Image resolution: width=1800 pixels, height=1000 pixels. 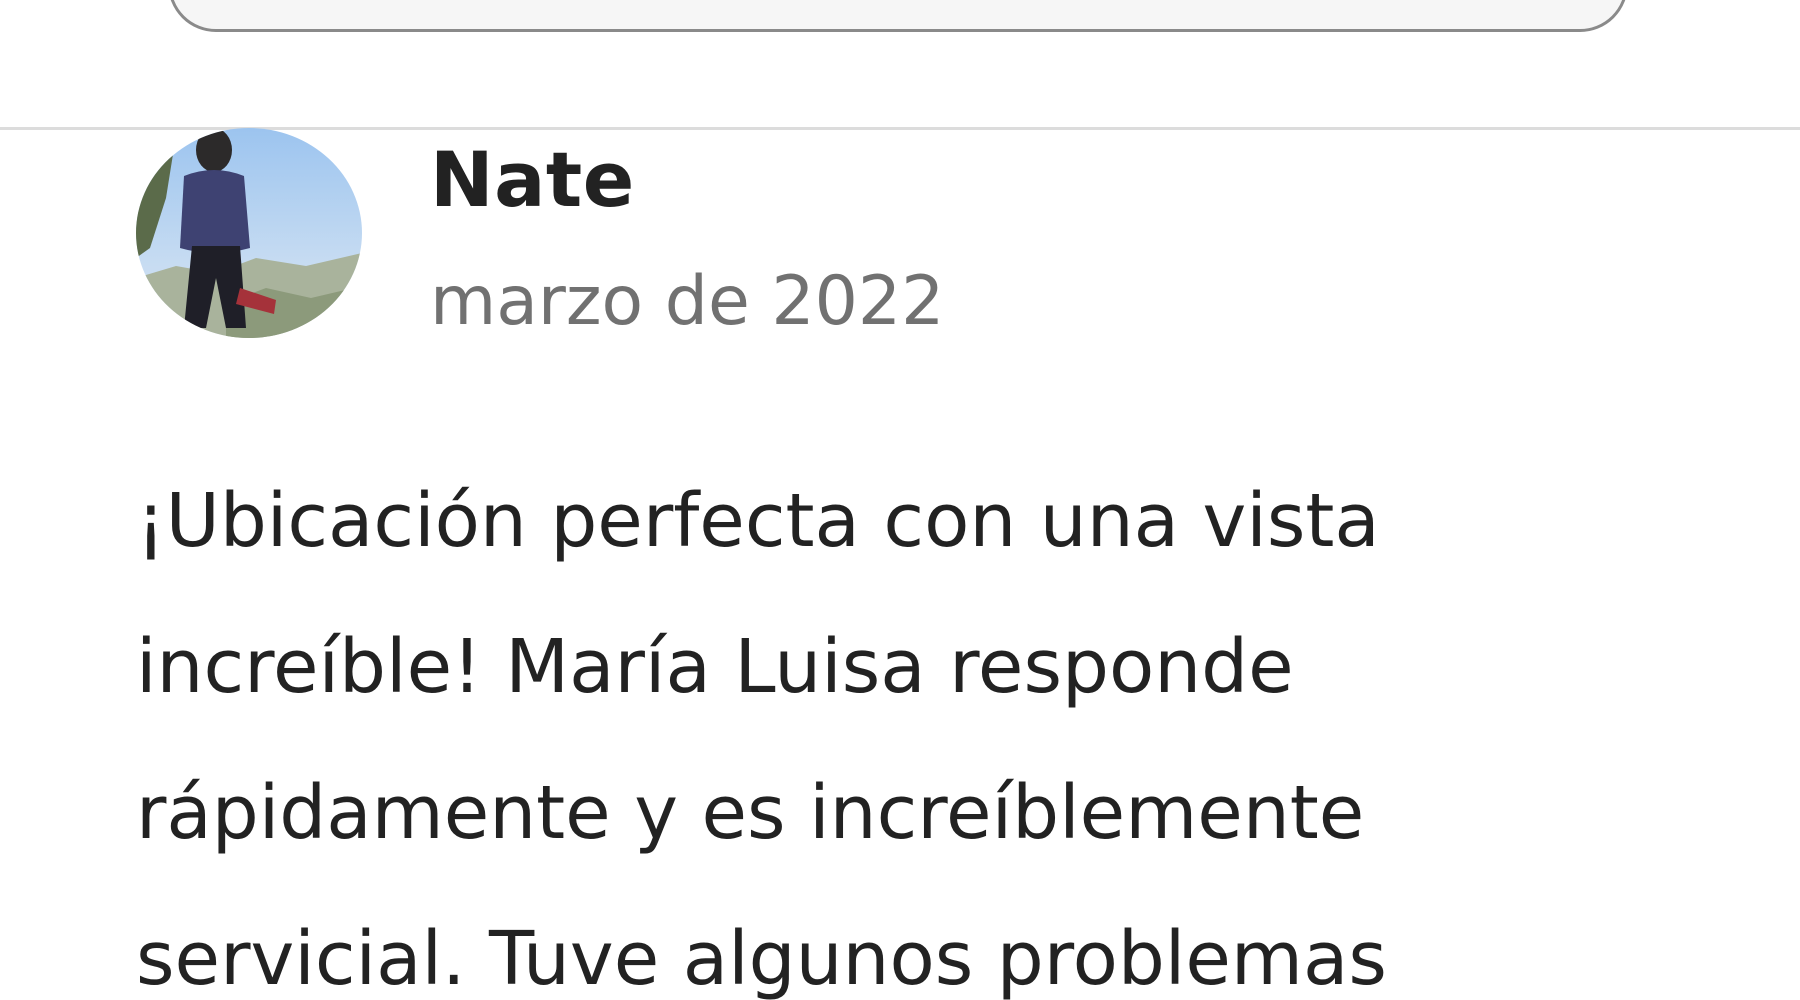 What do you see at coordinates (715, 667) in the screenshot?
I see `review-text-line: increíble! María Luisa responde` at bounding box center [715, 667].